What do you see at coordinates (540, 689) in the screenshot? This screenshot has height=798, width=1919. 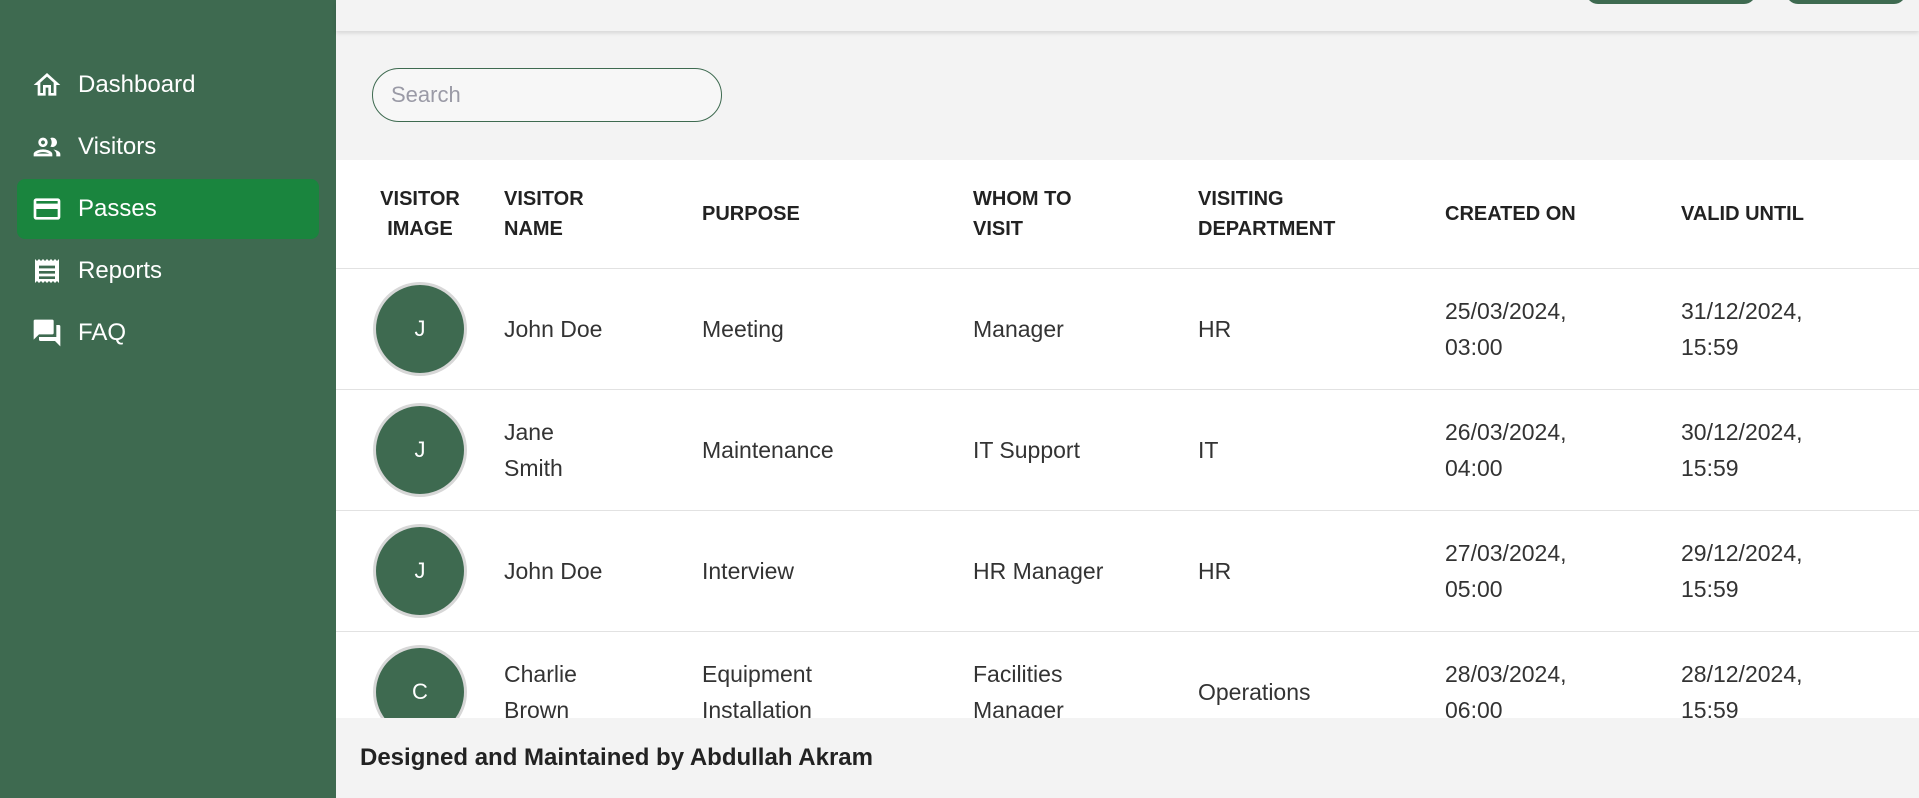 I see `visitor-name: Charlie Brown` at bounding box center [540, 689].